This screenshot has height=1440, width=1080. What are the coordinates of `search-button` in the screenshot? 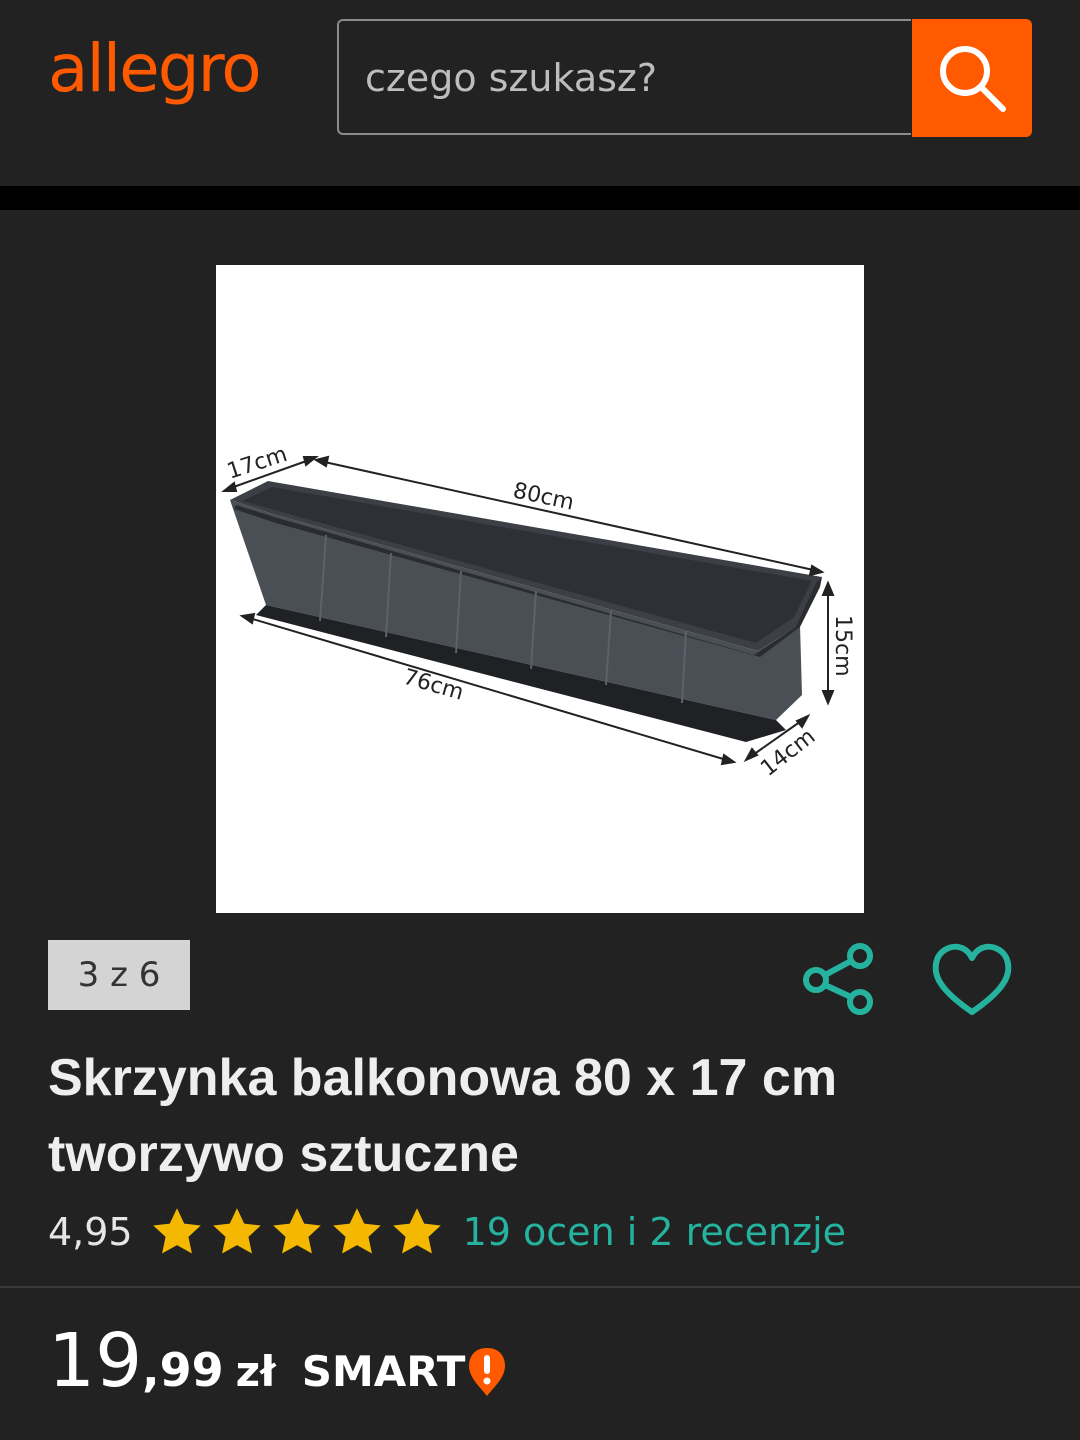 It's located at (972, 78).